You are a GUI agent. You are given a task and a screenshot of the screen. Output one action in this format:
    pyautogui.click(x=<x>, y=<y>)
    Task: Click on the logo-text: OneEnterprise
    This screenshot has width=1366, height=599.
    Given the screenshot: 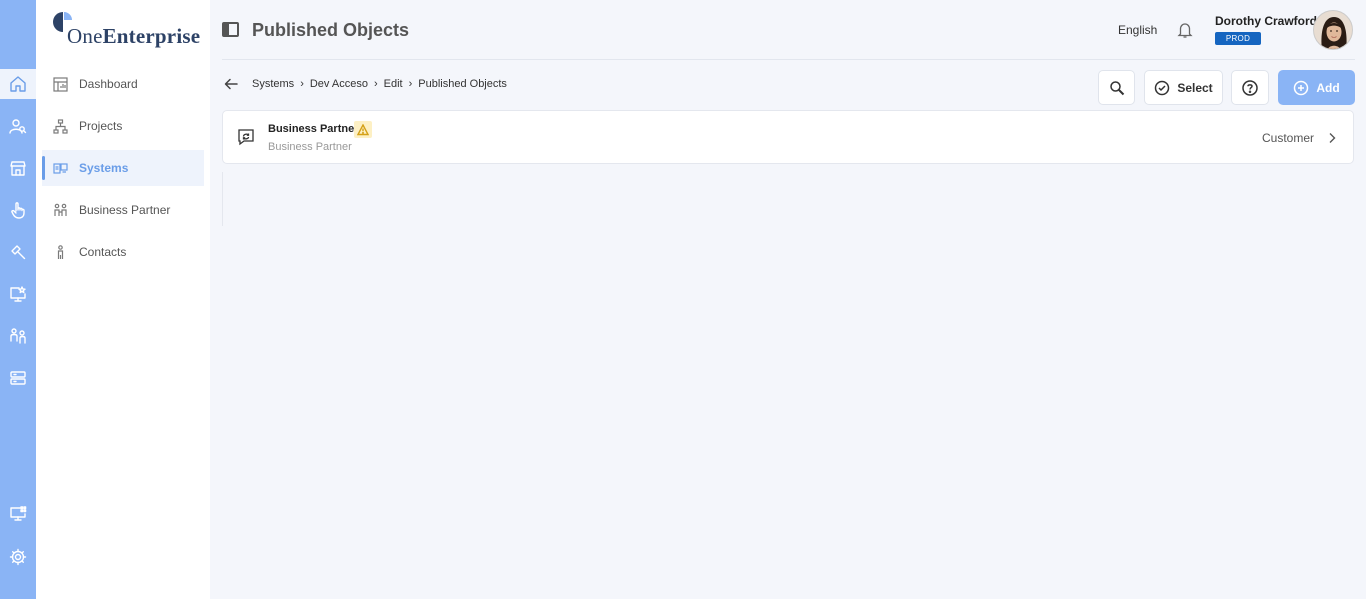 What is the action you would take?
    pyautogui.click(x=134, y=36)
    